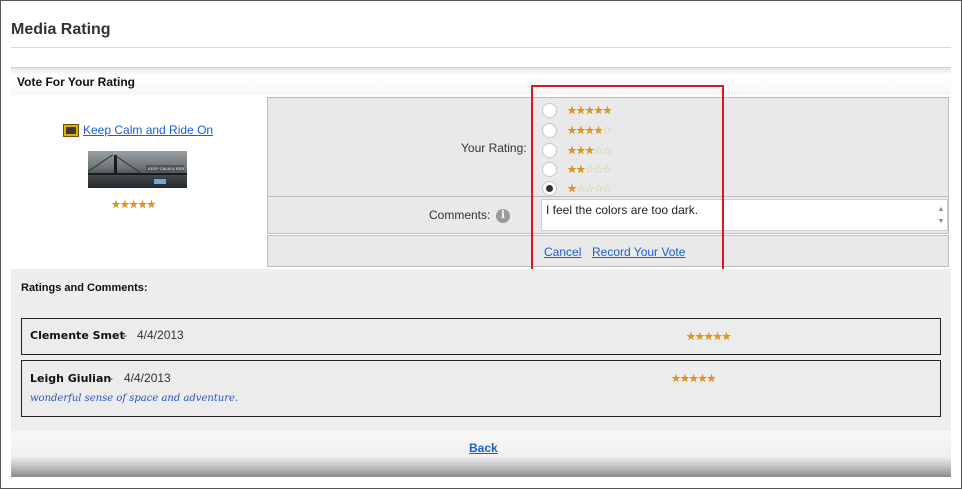  I want to click on page-title: Media Rating, so click(61, 29).